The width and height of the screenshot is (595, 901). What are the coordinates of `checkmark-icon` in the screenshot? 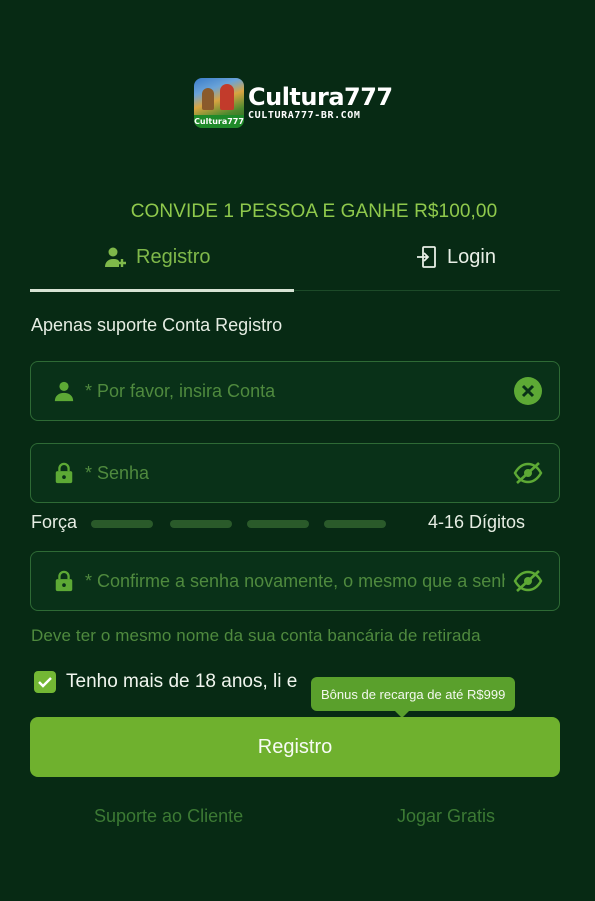 It's located at (45, 682).